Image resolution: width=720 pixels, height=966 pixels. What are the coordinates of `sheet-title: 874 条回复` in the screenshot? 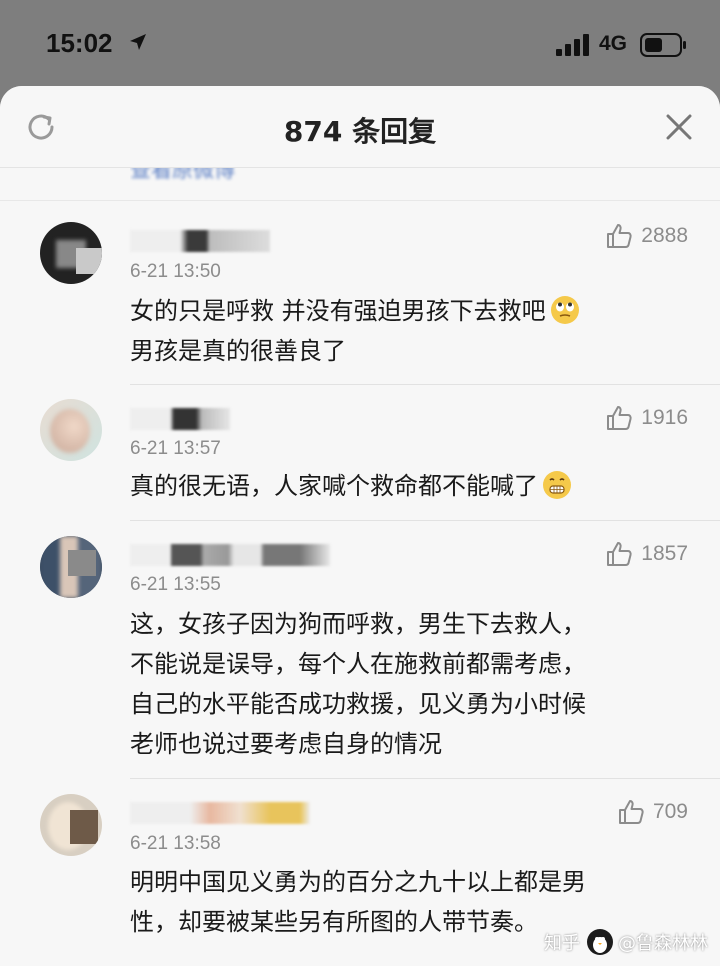 It's located at (360, 131).